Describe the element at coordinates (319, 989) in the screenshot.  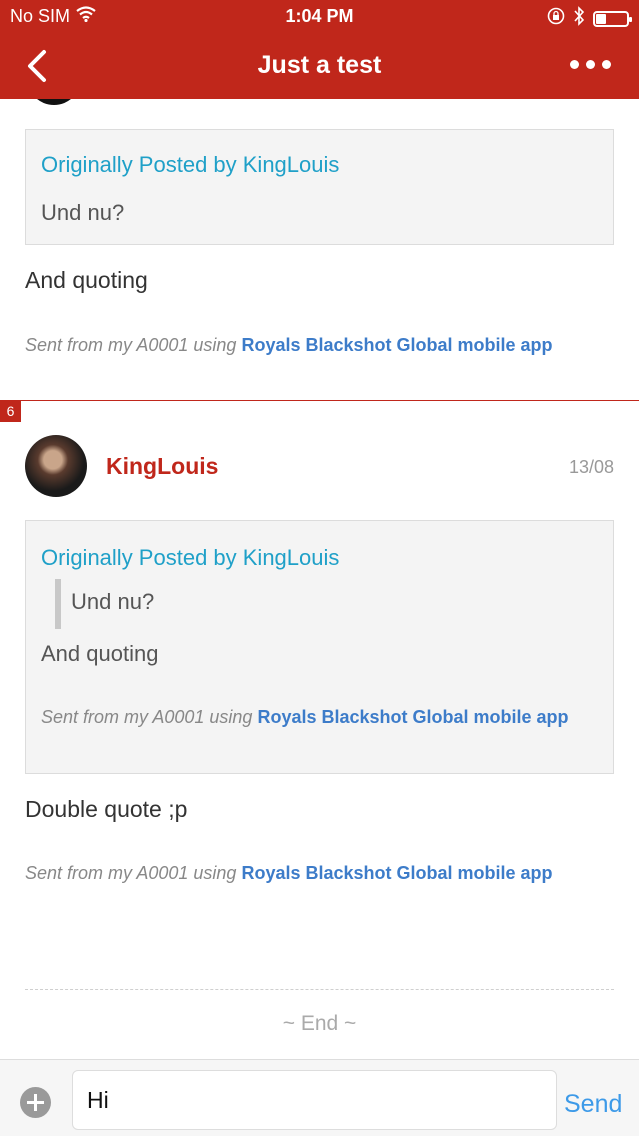
I see `end-divider` at that location.